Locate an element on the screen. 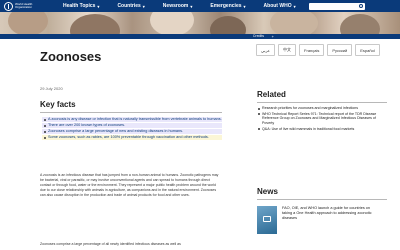  news-heading: News is located at coordinates (267, 191).